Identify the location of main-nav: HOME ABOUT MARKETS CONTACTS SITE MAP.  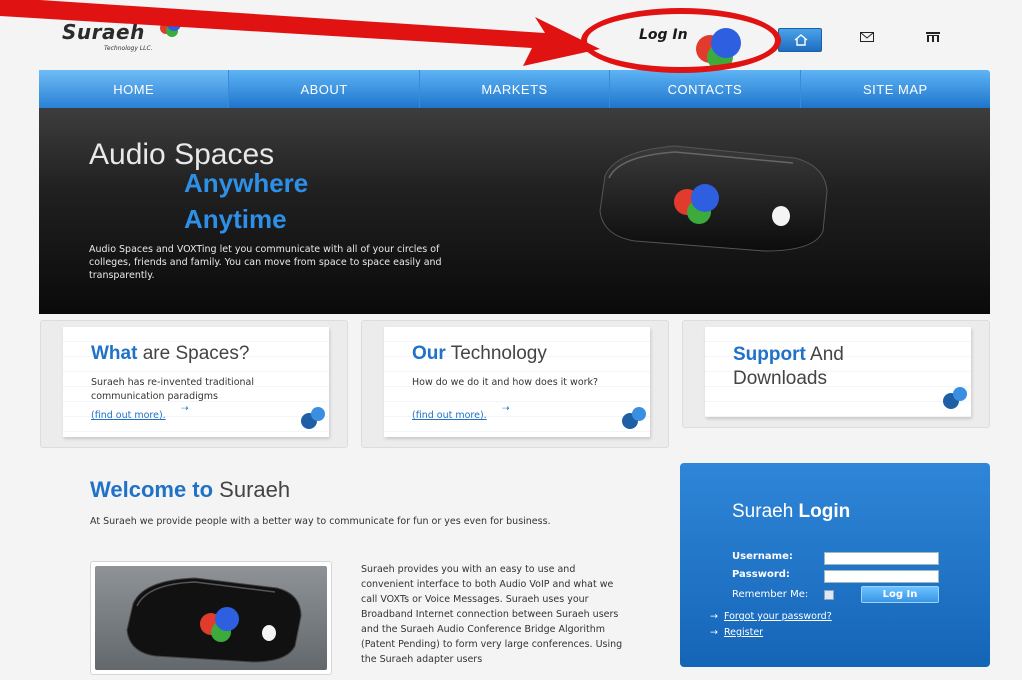
(514, 91).